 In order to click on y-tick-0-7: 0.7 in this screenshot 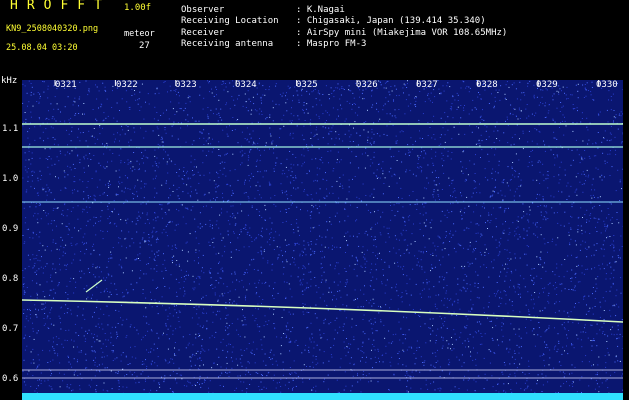, I will do `click(10, 329)`.